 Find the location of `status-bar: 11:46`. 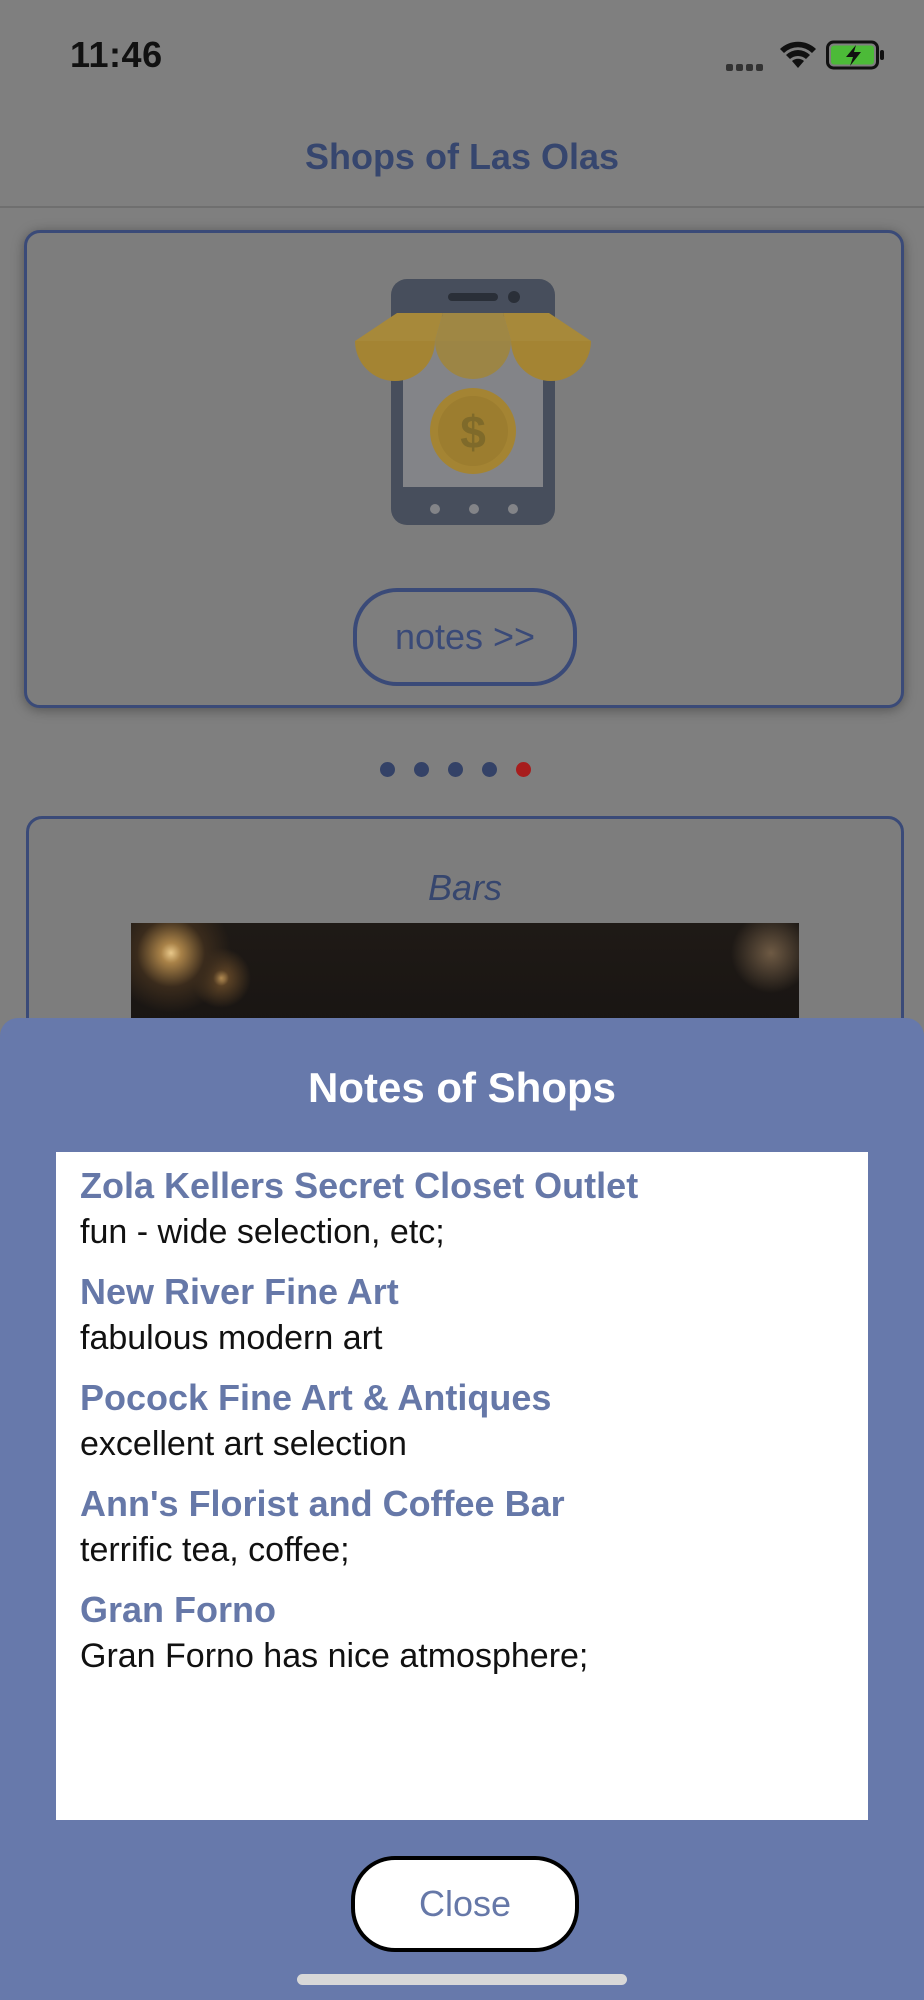

status-bar: 11:46 is located at coordinates (462, 55).